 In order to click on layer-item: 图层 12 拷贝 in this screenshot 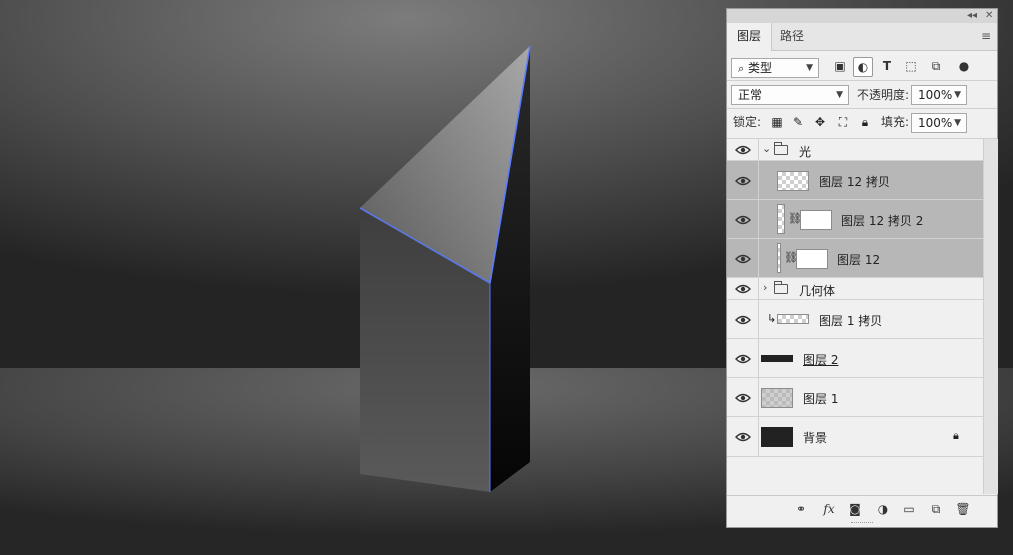, I will do `click(855, 180)`.